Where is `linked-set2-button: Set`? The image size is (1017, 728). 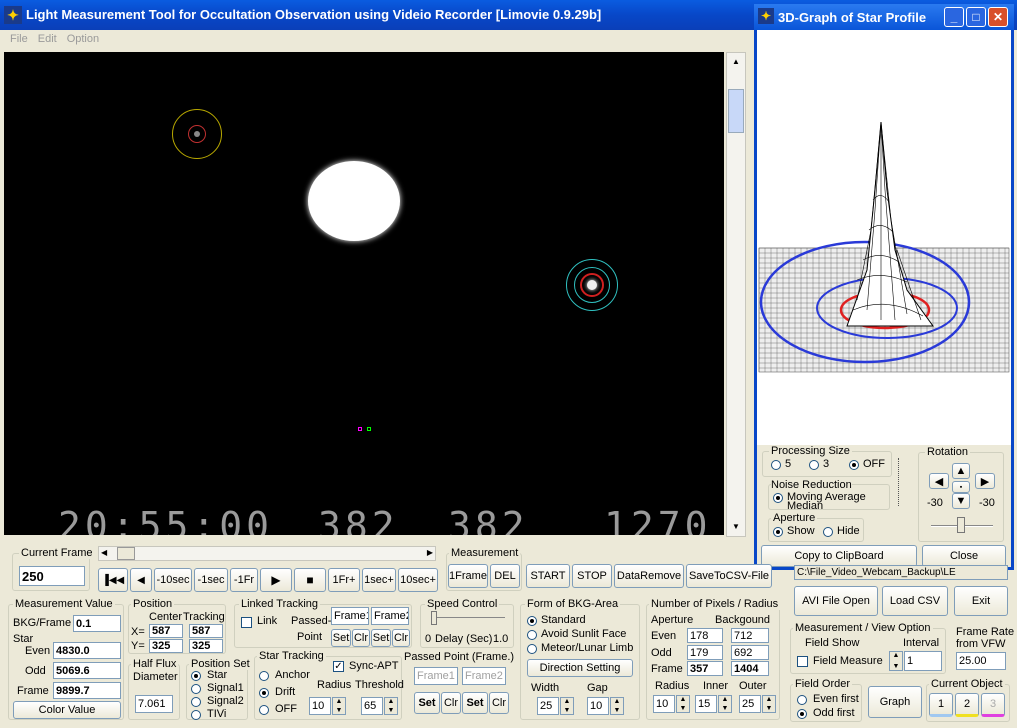
linked-set2-button: Set is located at coordinates (381, 638).